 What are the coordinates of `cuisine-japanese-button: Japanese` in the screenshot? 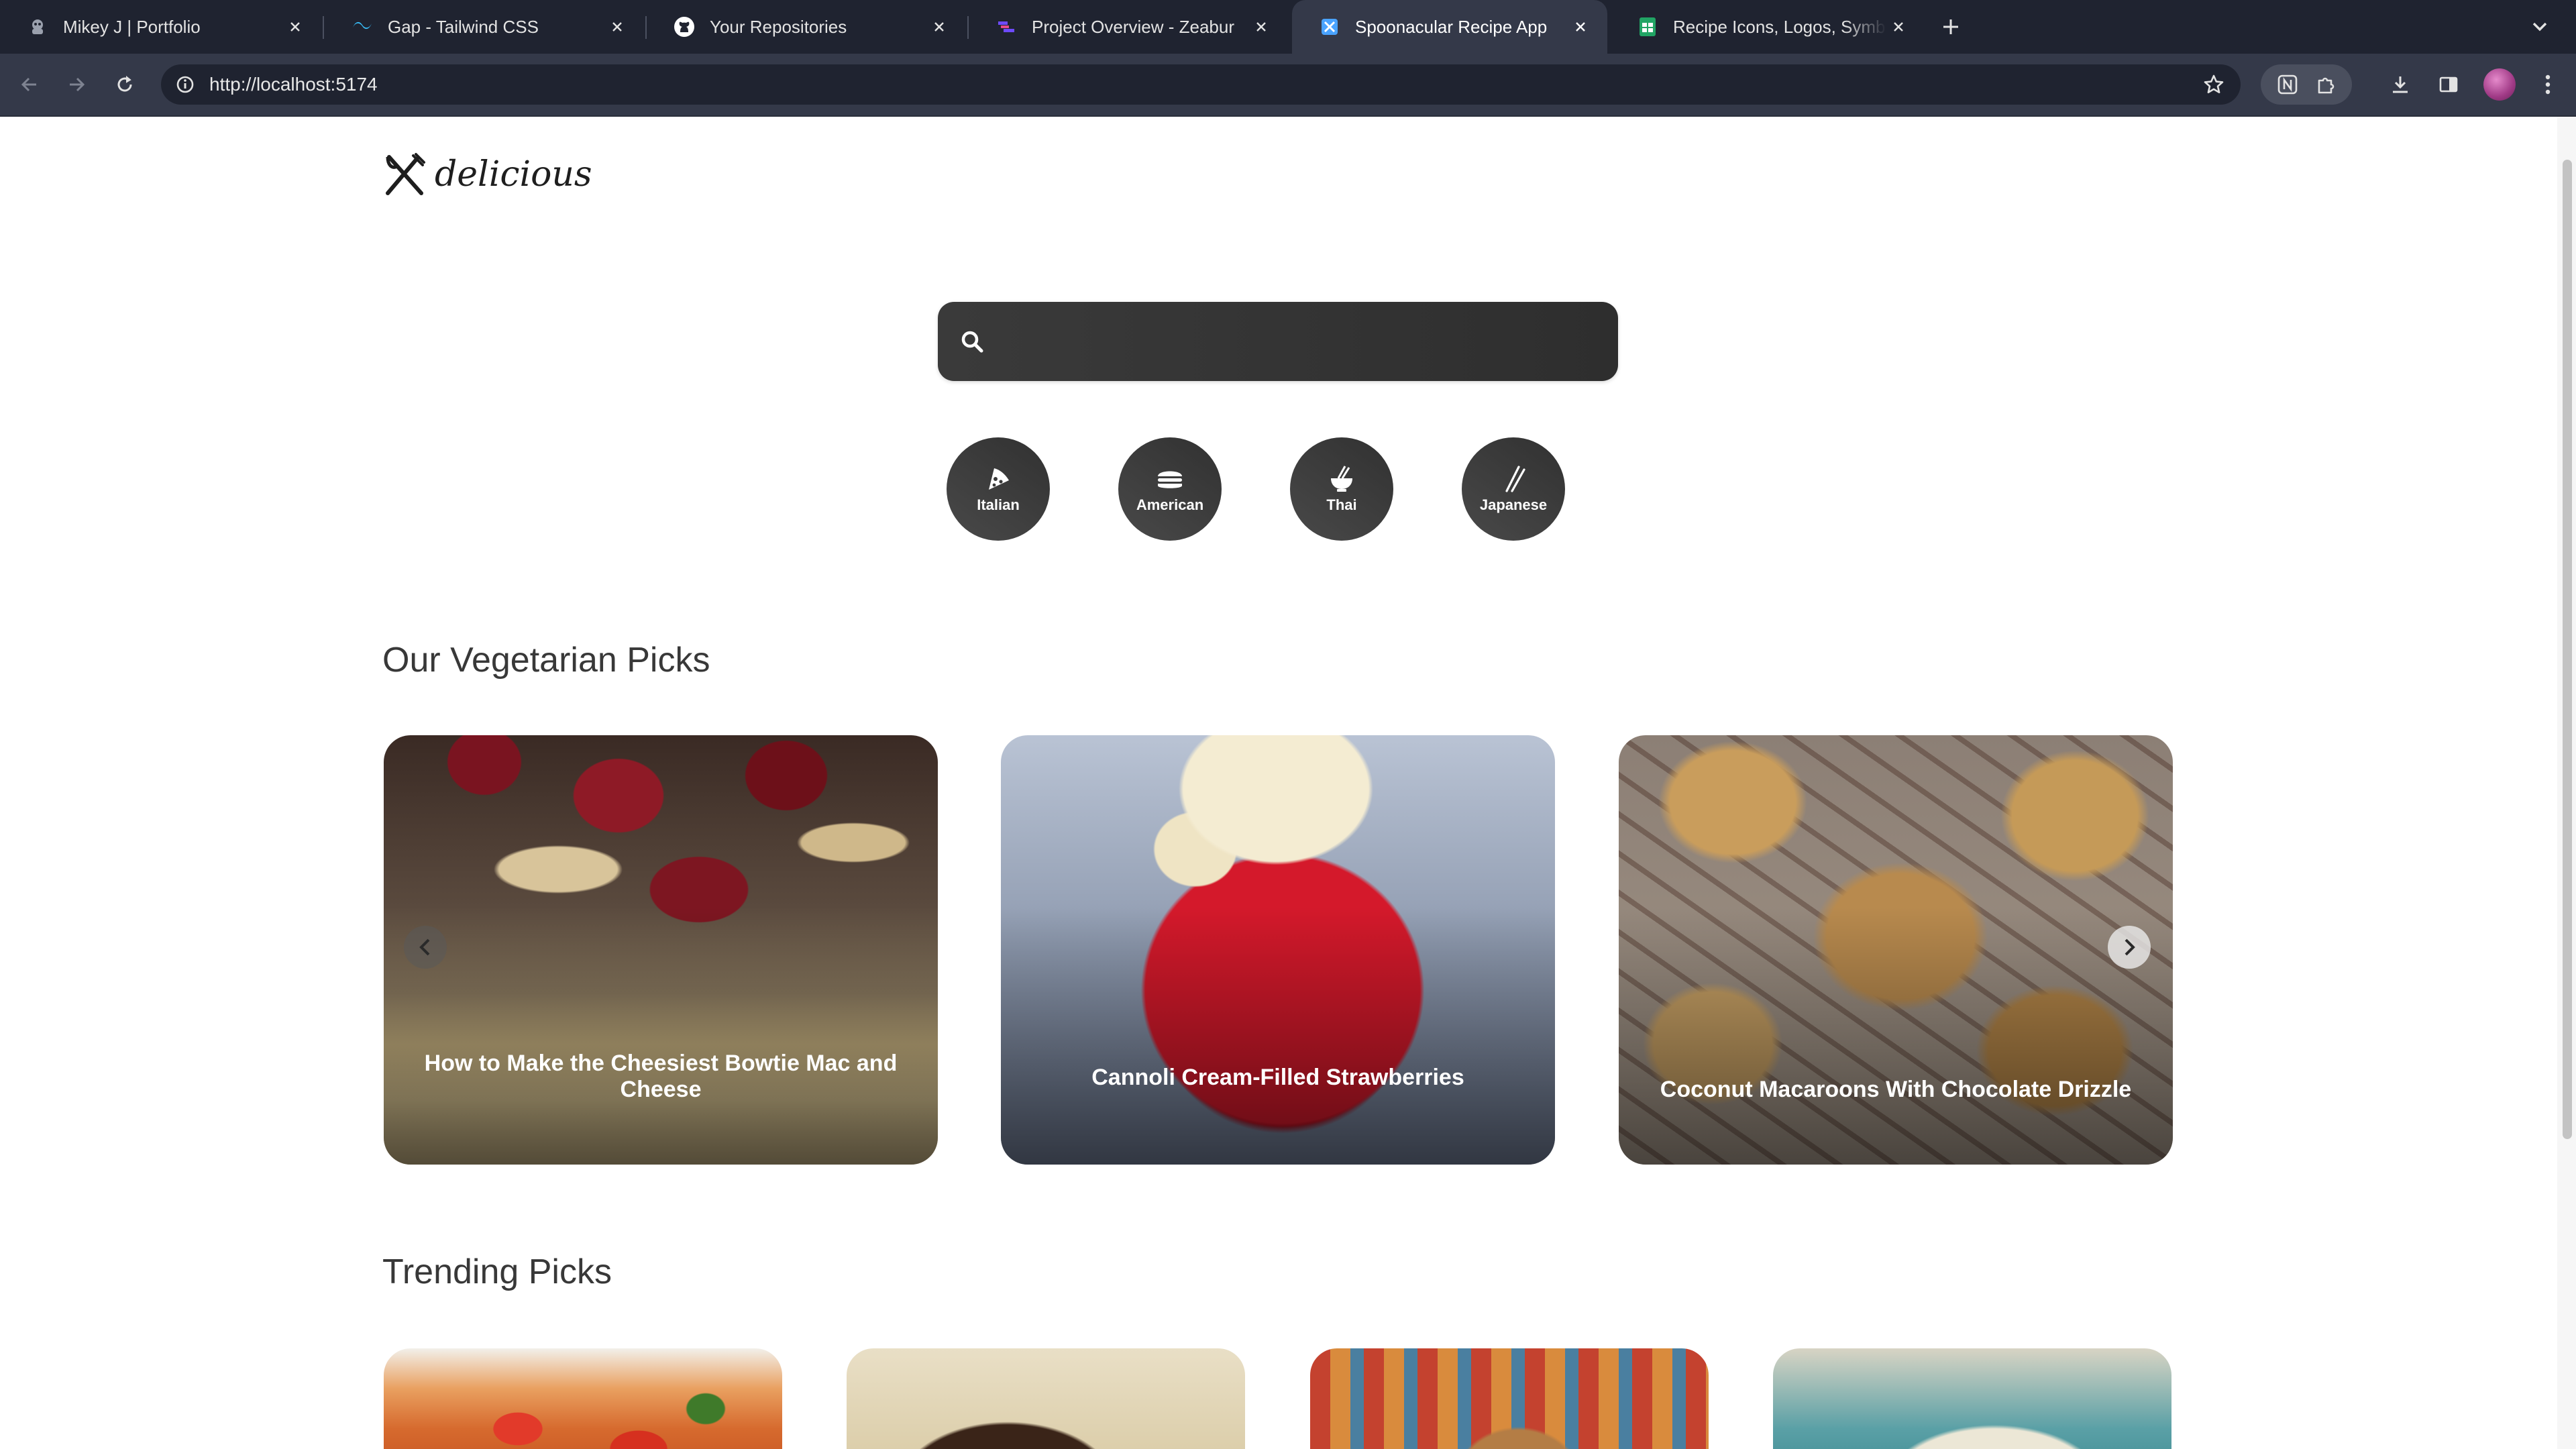 It's located at (1513, 489).